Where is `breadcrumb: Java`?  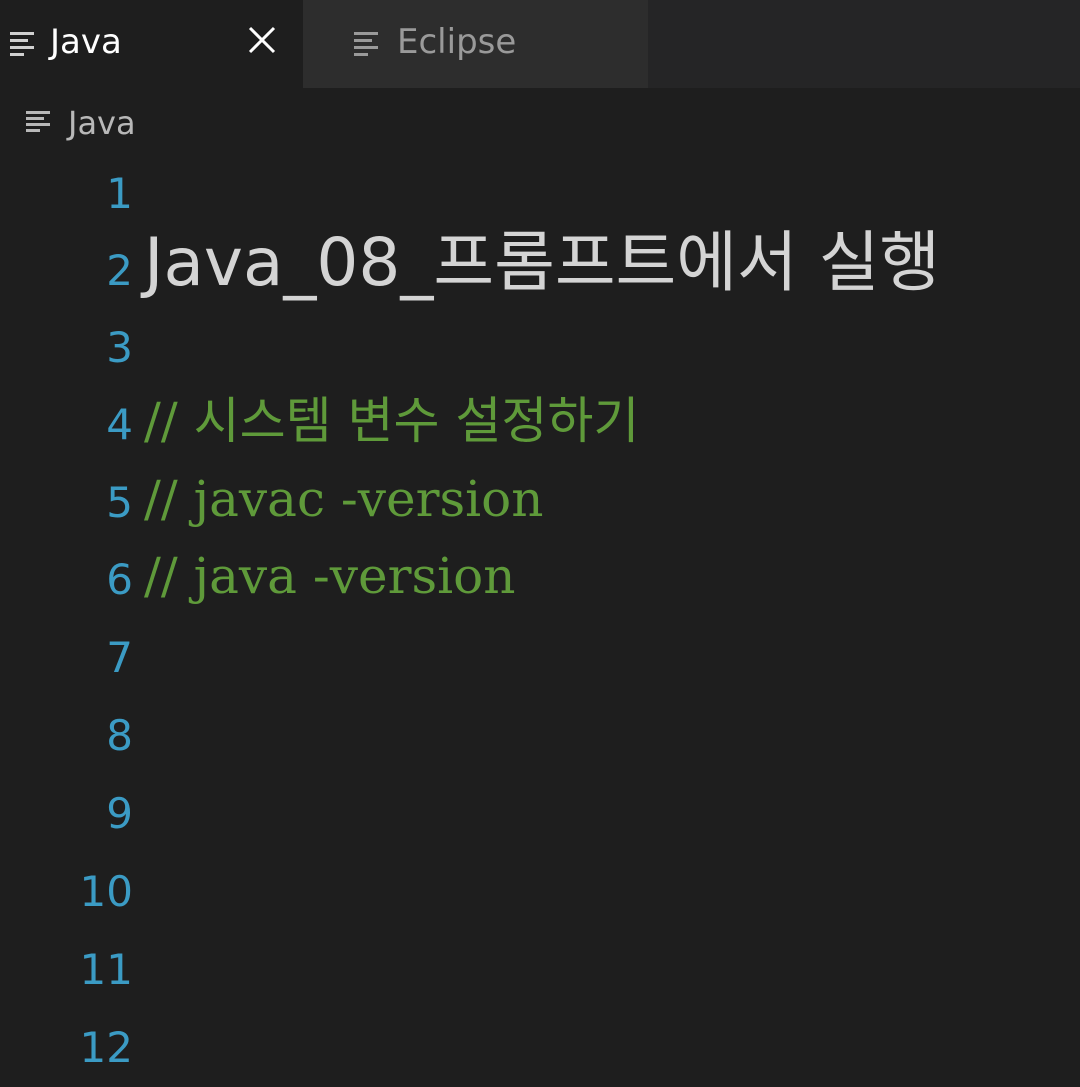
breadcrumb: Java is located at coordinates (176, 123).